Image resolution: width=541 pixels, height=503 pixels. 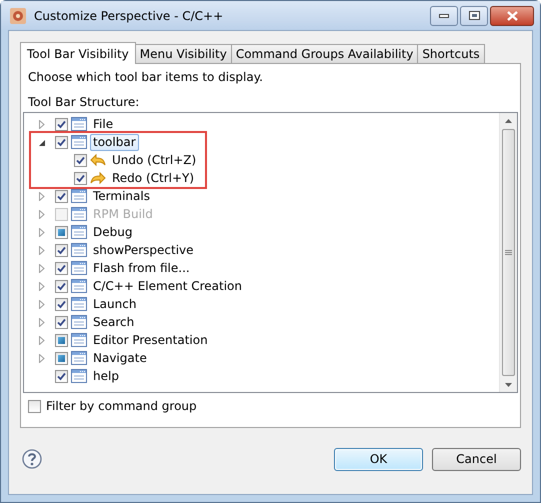 I want to click on grip-icon, so click(x=508, y=252).